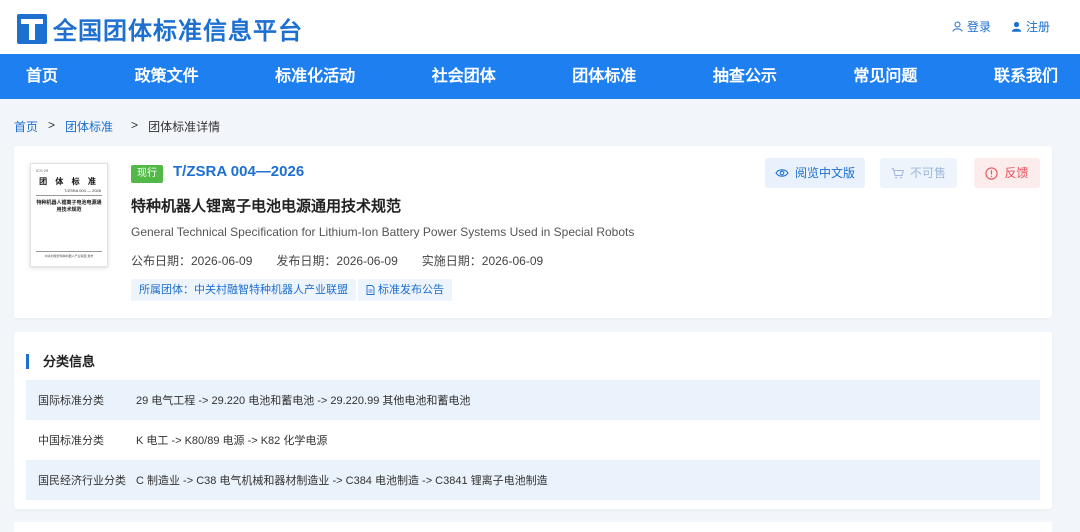 This screenshot has width=1080, height=532. I want to click on notice-chip: 标准发布公告, so click(405, 290).